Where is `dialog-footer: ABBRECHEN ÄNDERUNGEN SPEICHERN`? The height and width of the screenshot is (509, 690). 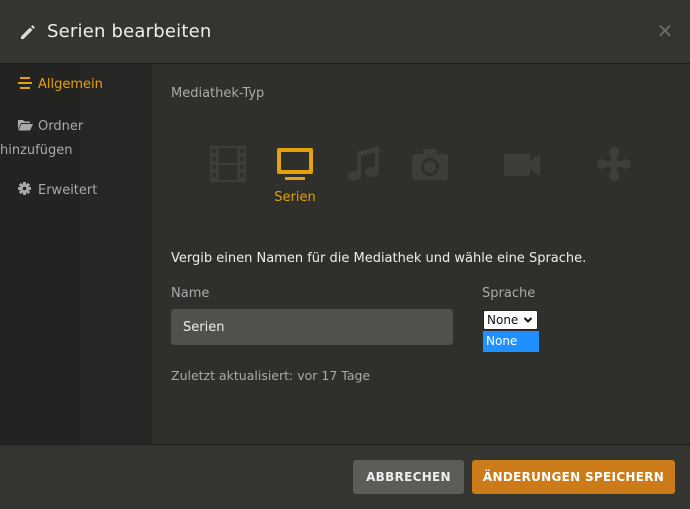
dialog-footer: ABBRECHEN ÄNDERUNGEN SPEICHERN is located at coordinates (345, 476).